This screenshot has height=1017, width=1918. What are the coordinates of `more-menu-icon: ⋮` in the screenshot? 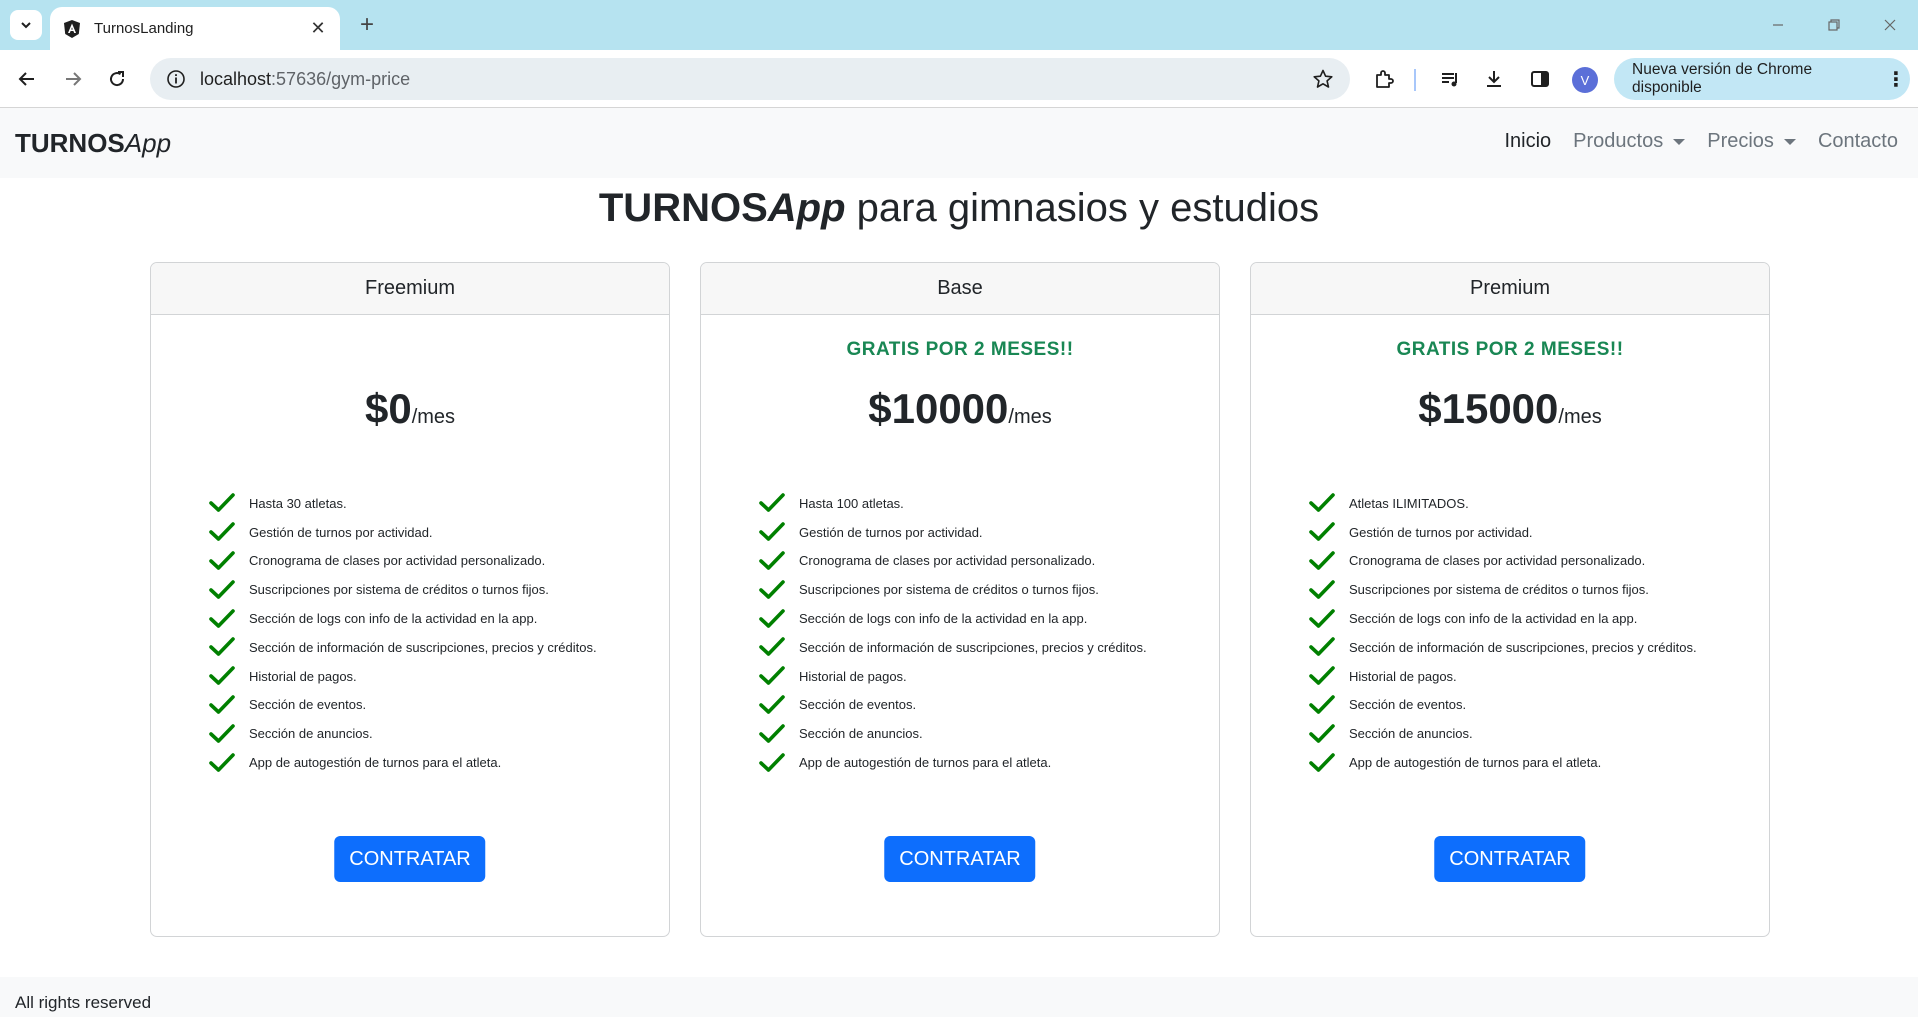 It's located at (1896, 79).